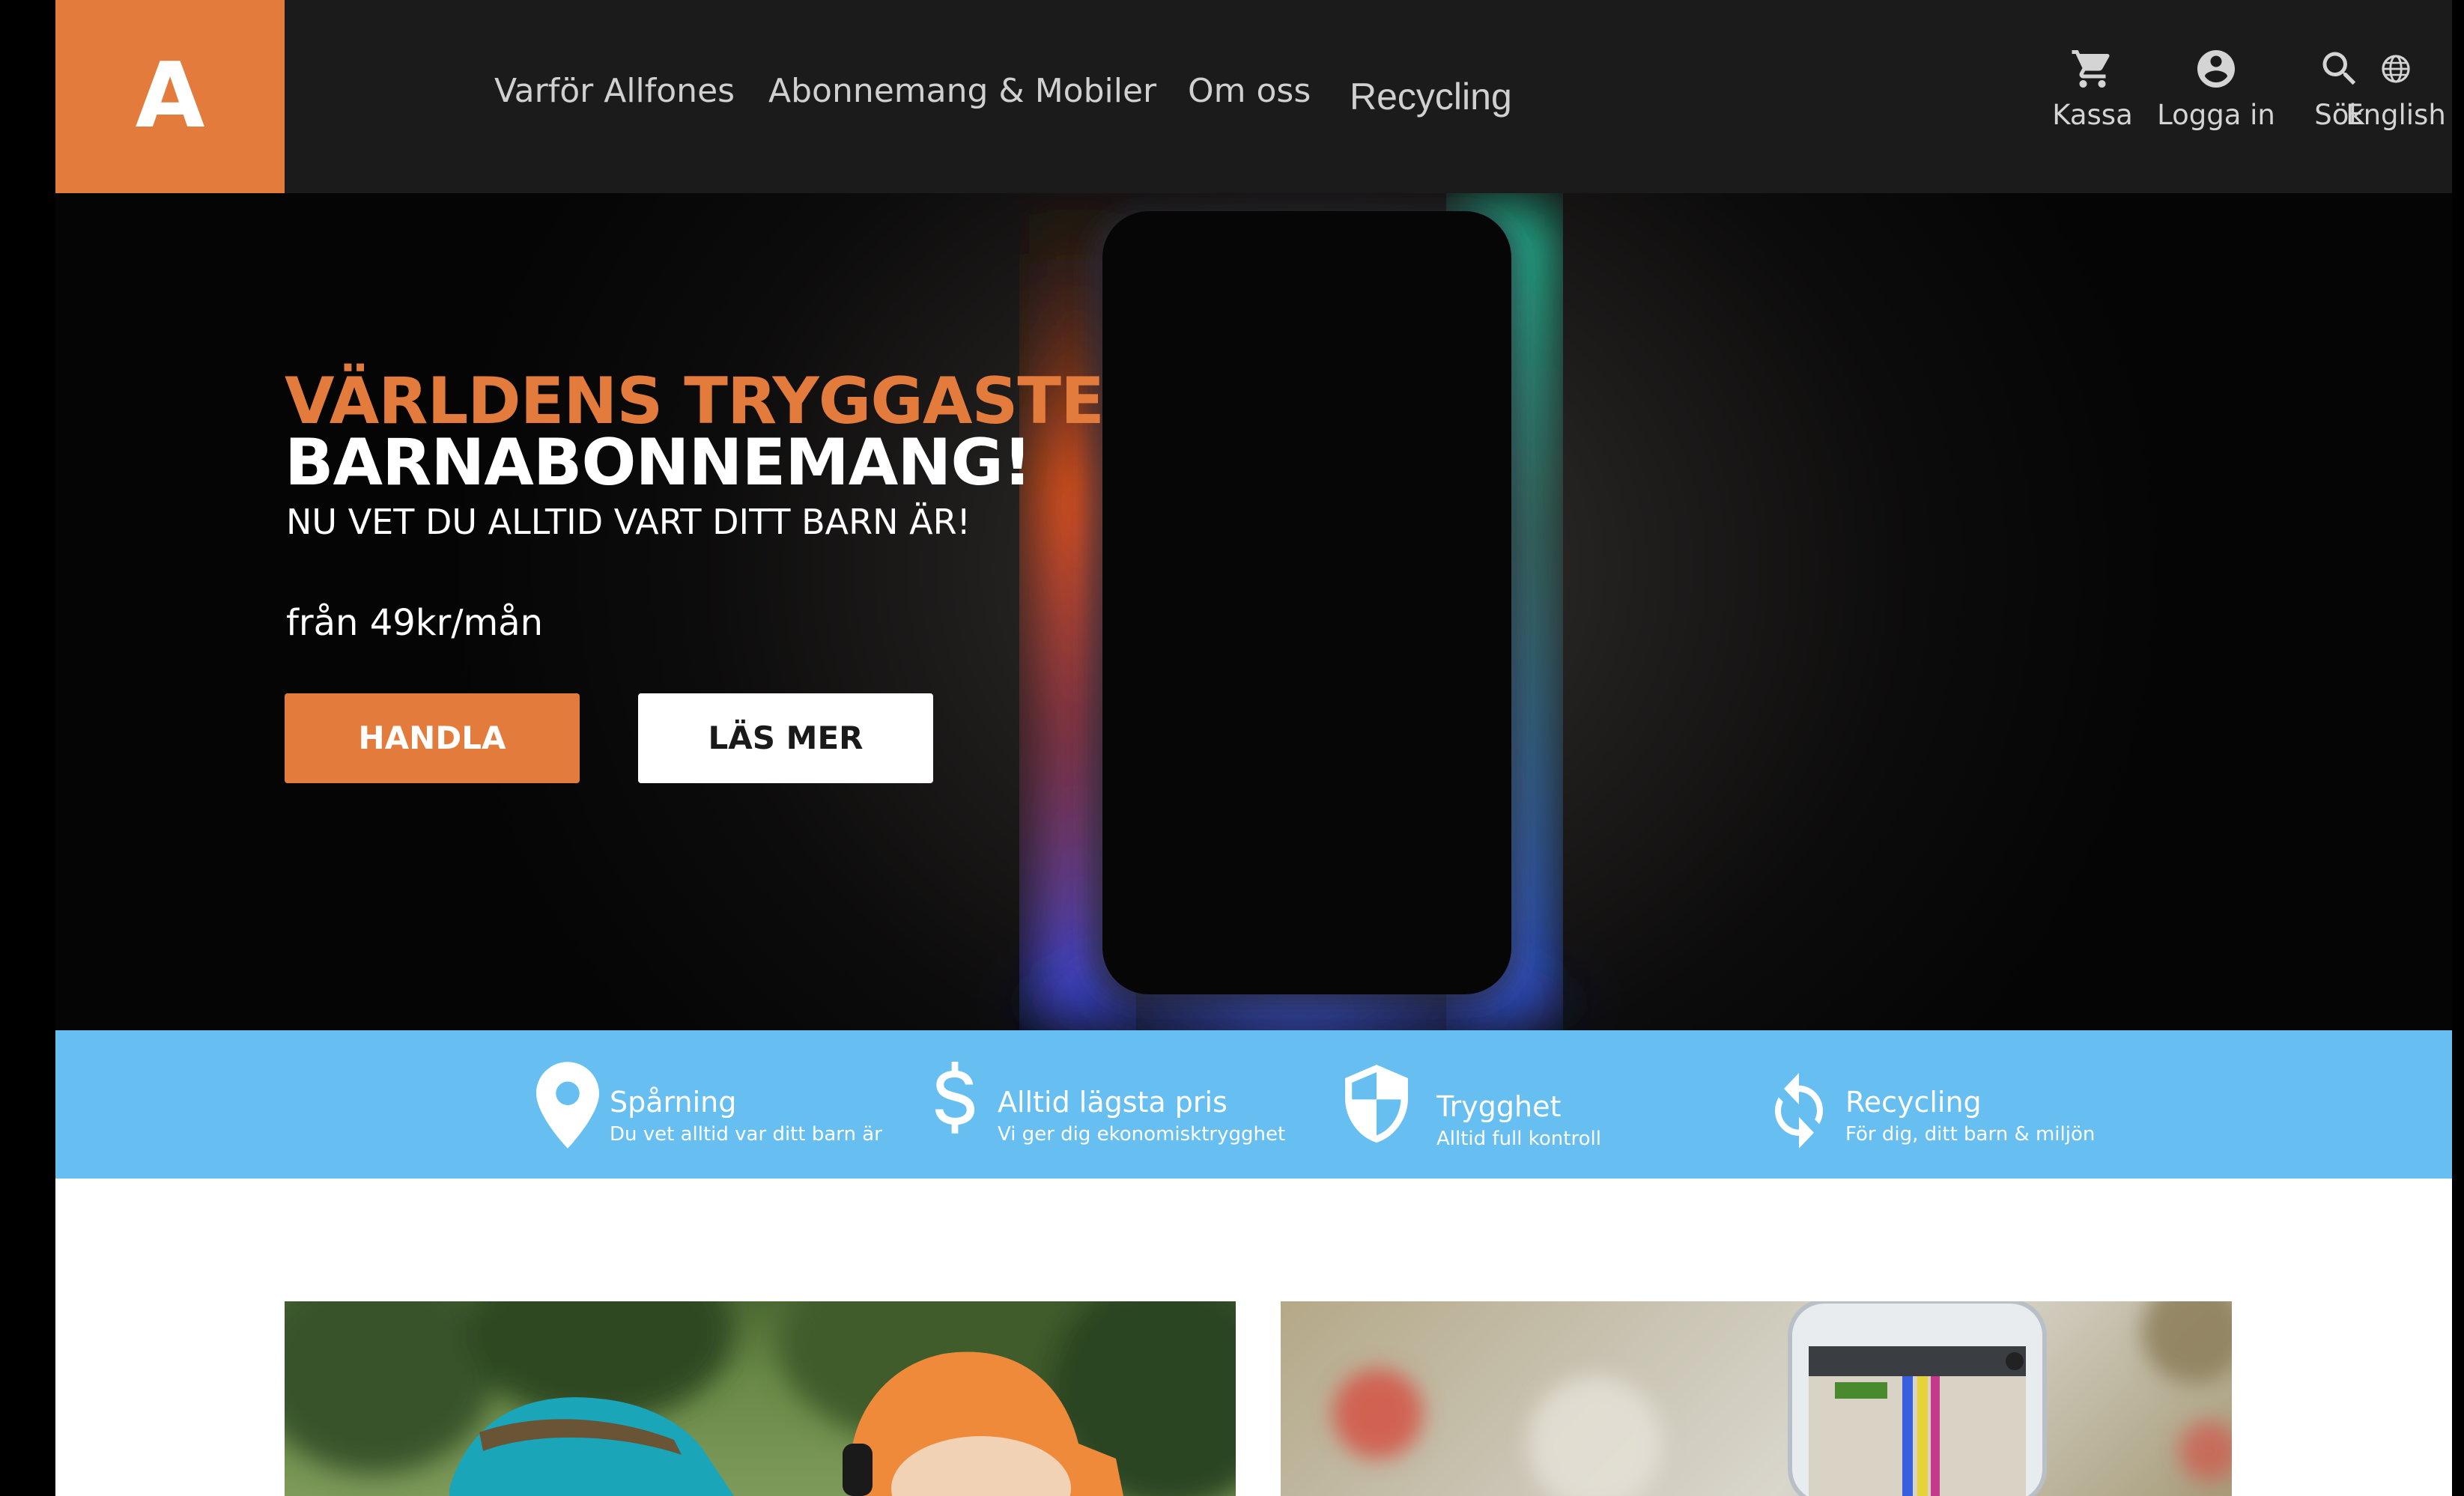 The height and width of the screenshot is (1496, 2464). What do you see at coordinates (415, 623) in the screenshot?
I see `hero-price: från 49kr/mån` at bounding box center [415, 623].